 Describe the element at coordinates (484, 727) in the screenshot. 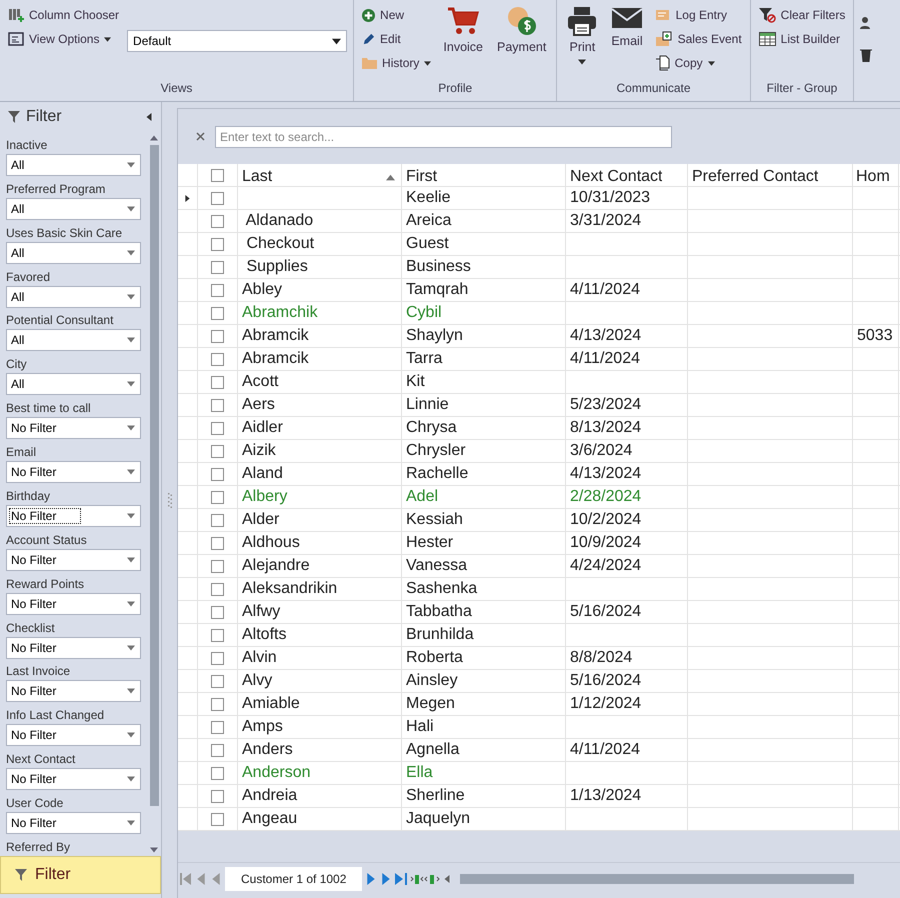

I see `table-cell: Hali` at that location.